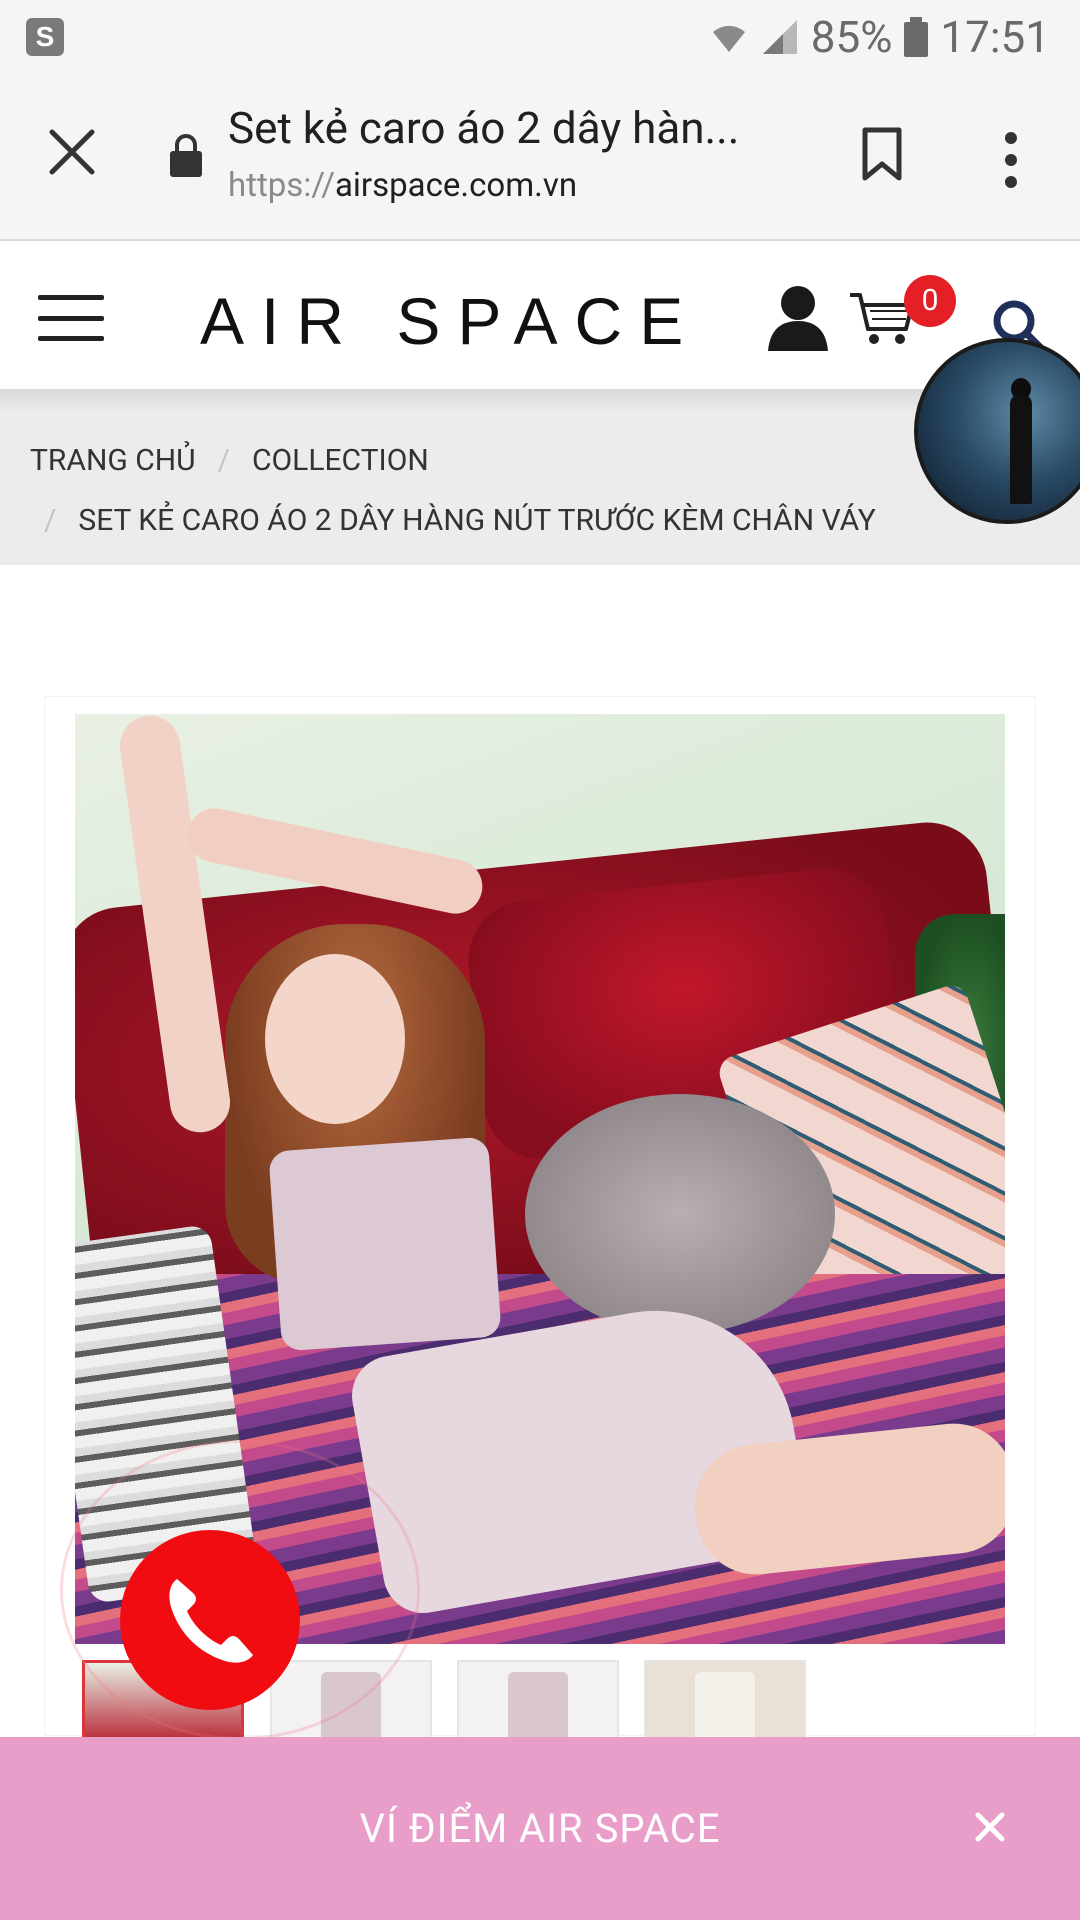  I want to click on call-button, so click(210, 1620).